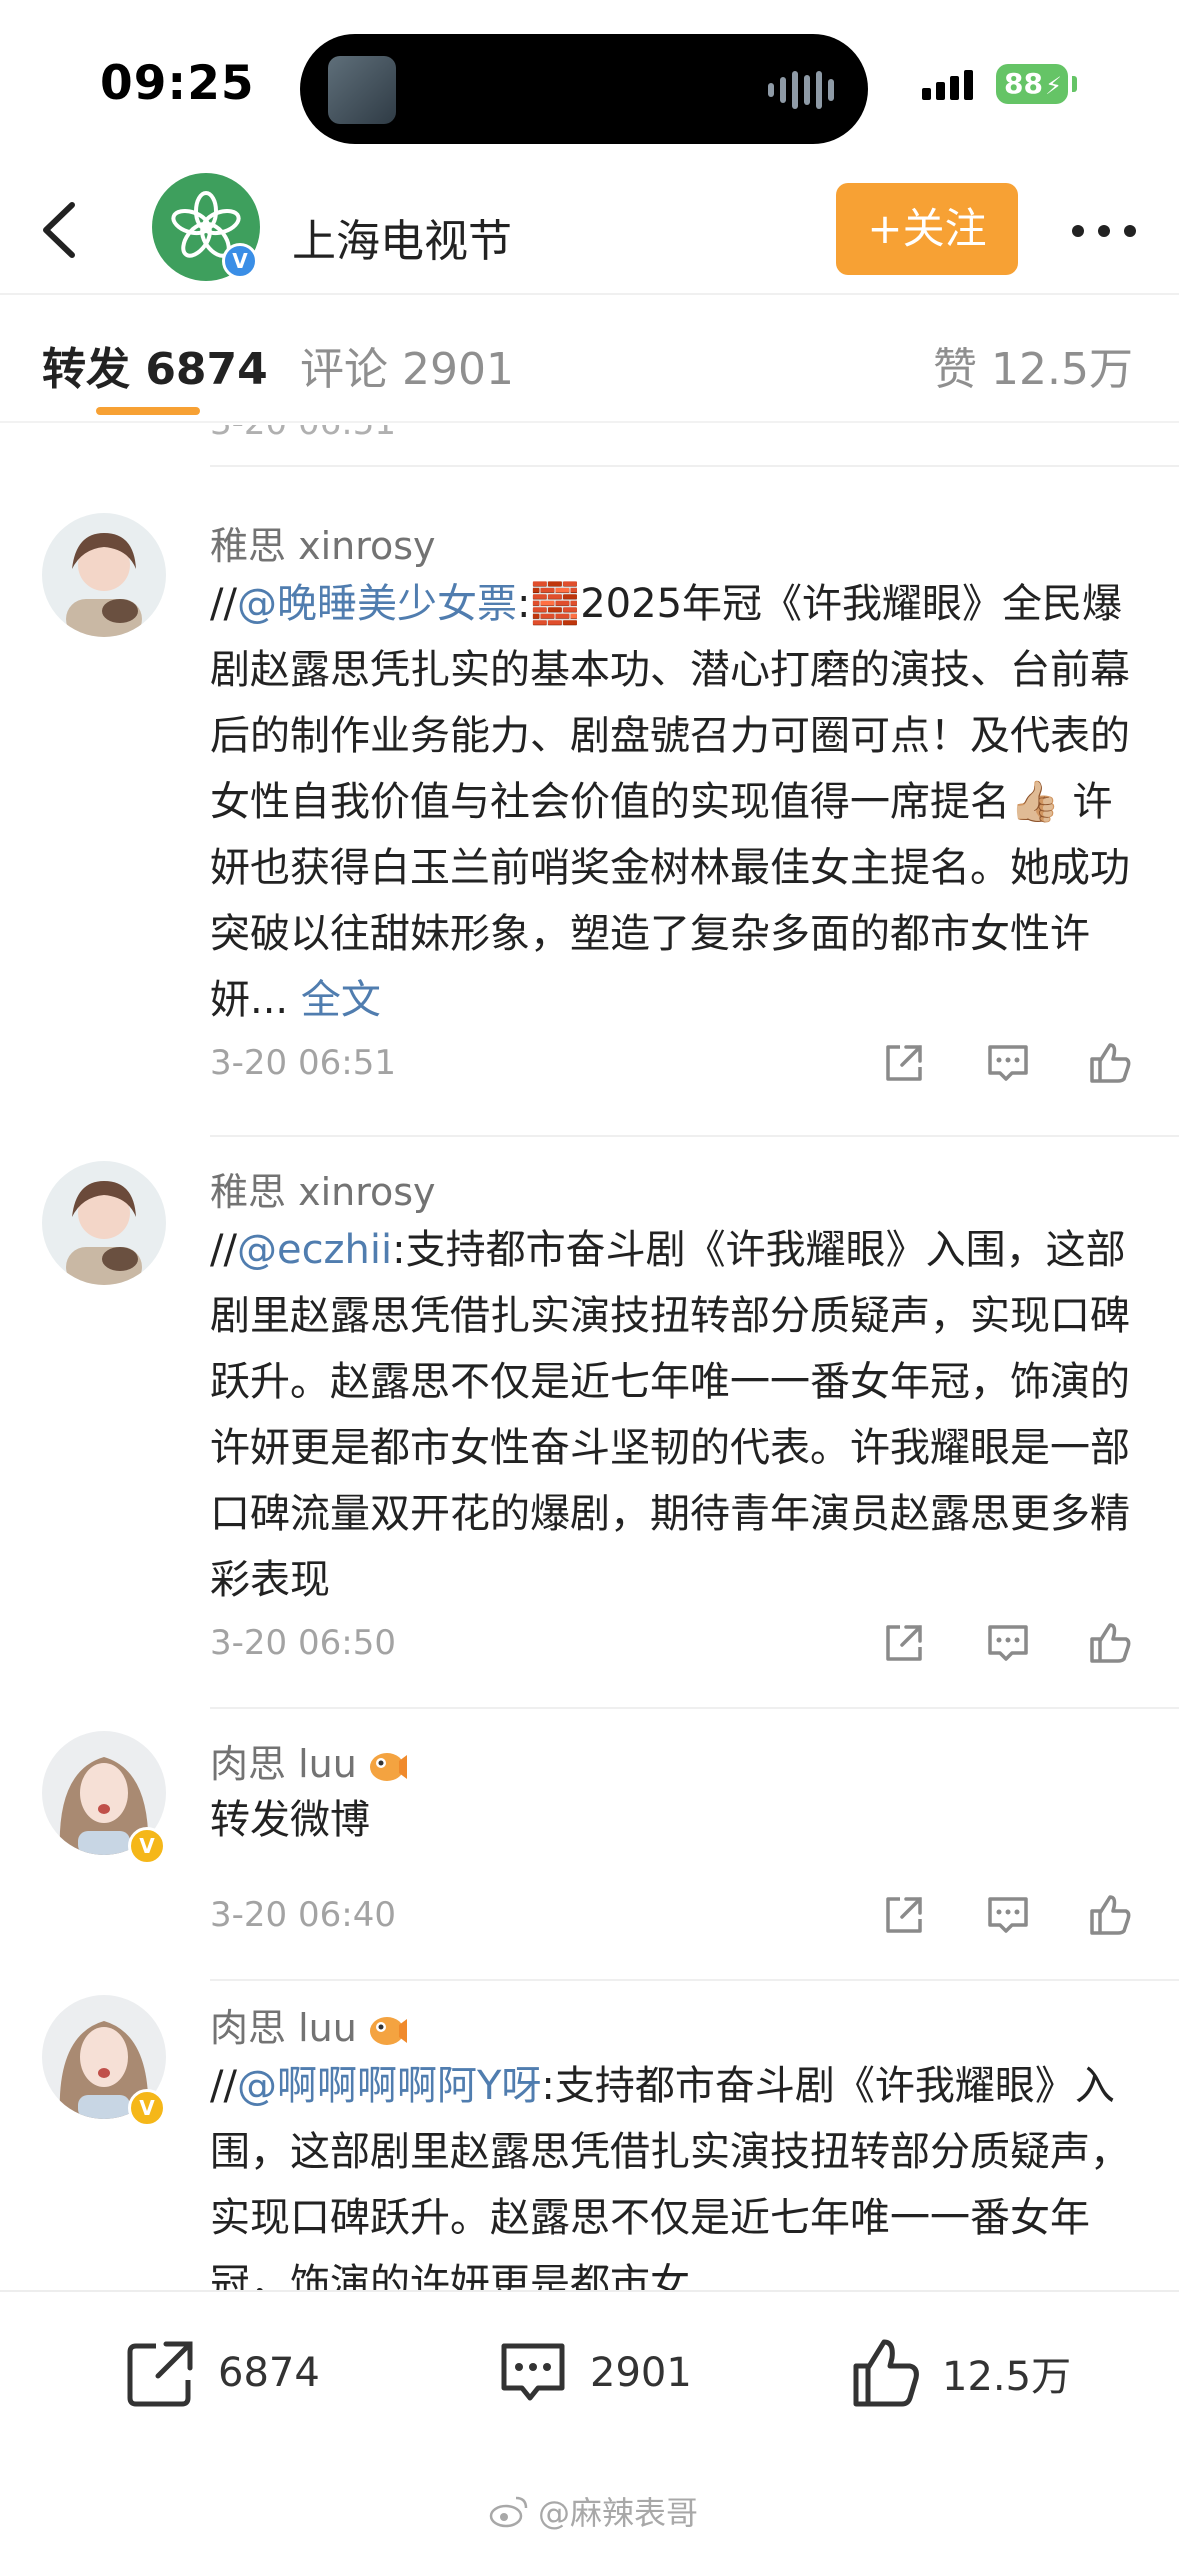 Image resolution: width=1179 pixels, height=2556 pixels. I want to click on ellipsis-icon, so click(1104, 231).